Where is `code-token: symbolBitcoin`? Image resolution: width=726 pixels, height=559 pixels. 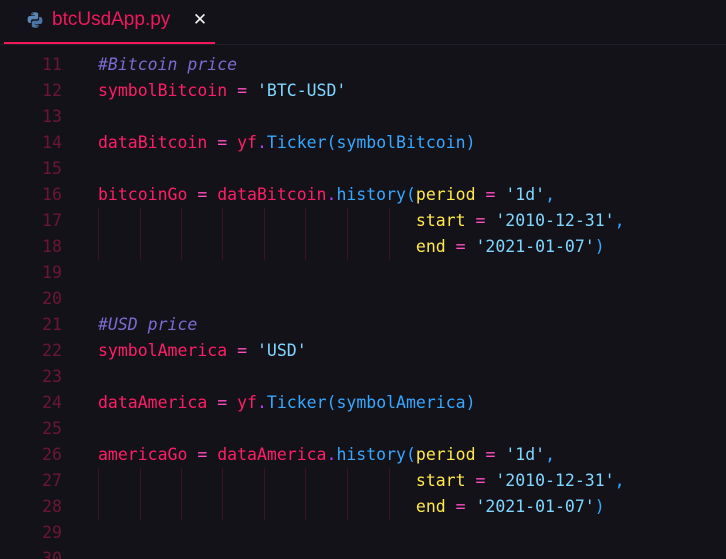 code-token: symbolBitcoin is located at coordinates (401, 142).